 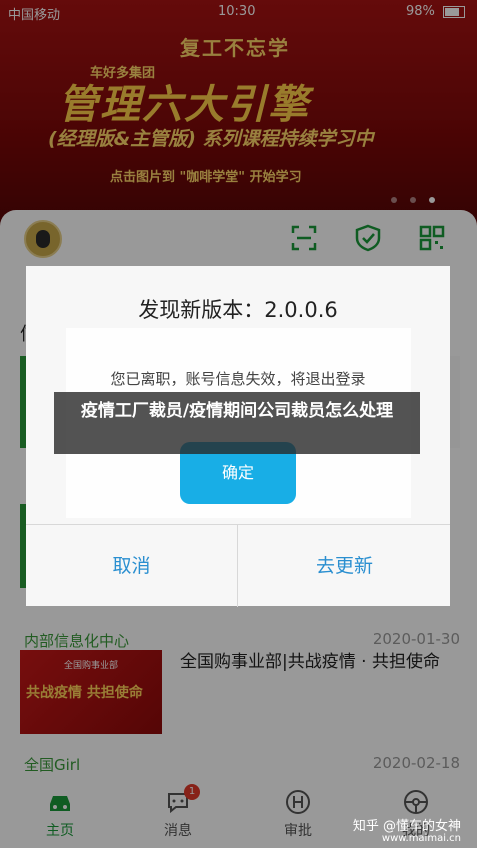 What do you see at coordinates (237, 411) in the screenshot?
I see `caption-text: 疫情工厂裁员/疫情期间公司裁员怎么处理` at bounding box center [237, 411].